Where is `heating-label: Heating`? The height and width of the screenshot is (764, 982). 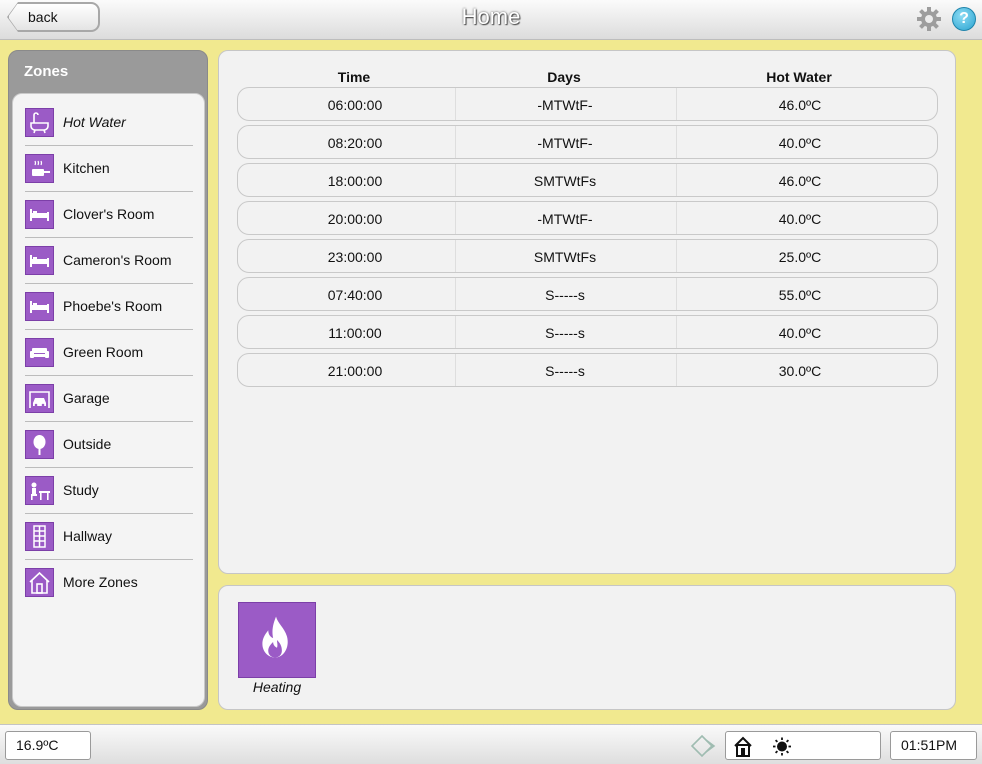
heating-label: Heating is located at coordinates (277, 687).